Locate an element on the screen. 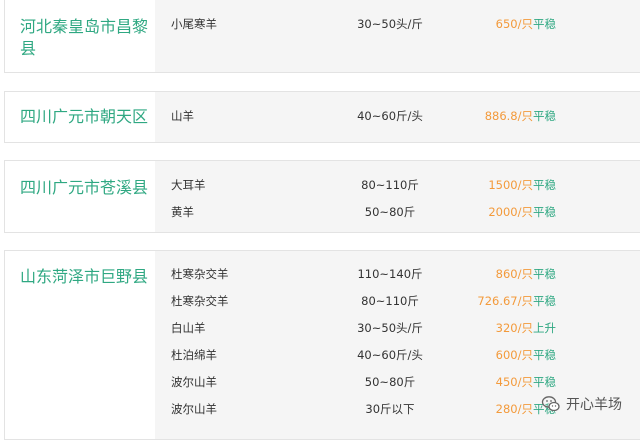 The image size is (640, 440). breed-name: 大耳羊 is located at coordinates (188, 185).